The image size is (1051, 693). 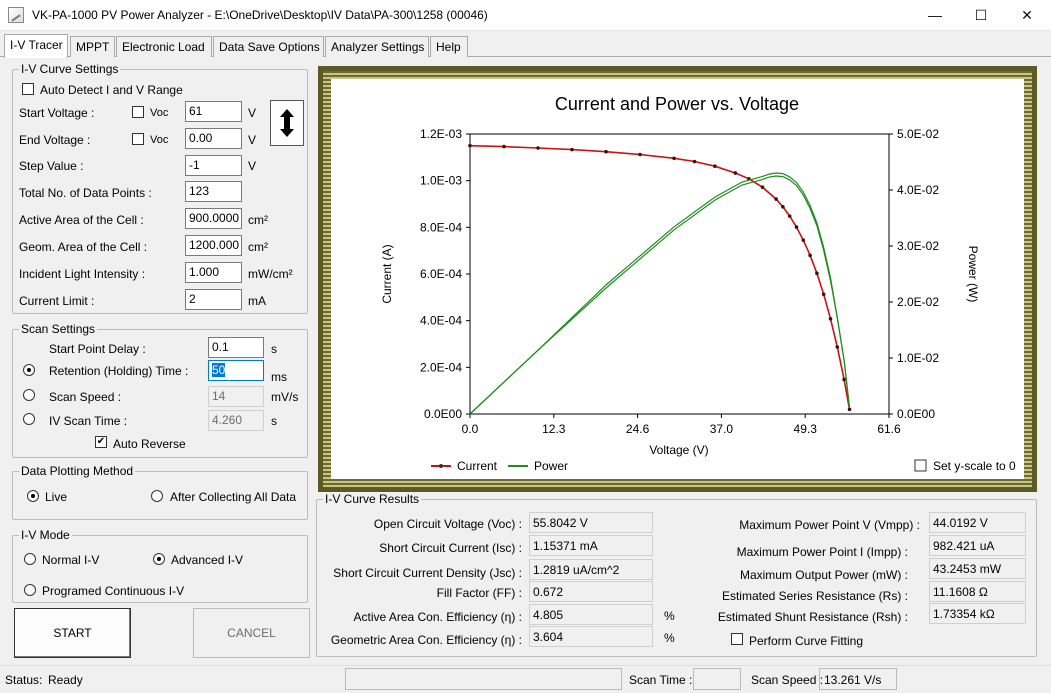 What do you see at coordinates (935, 15) in the screenshot?
I see `minimize-button: —` at bounding box center [935, 15].